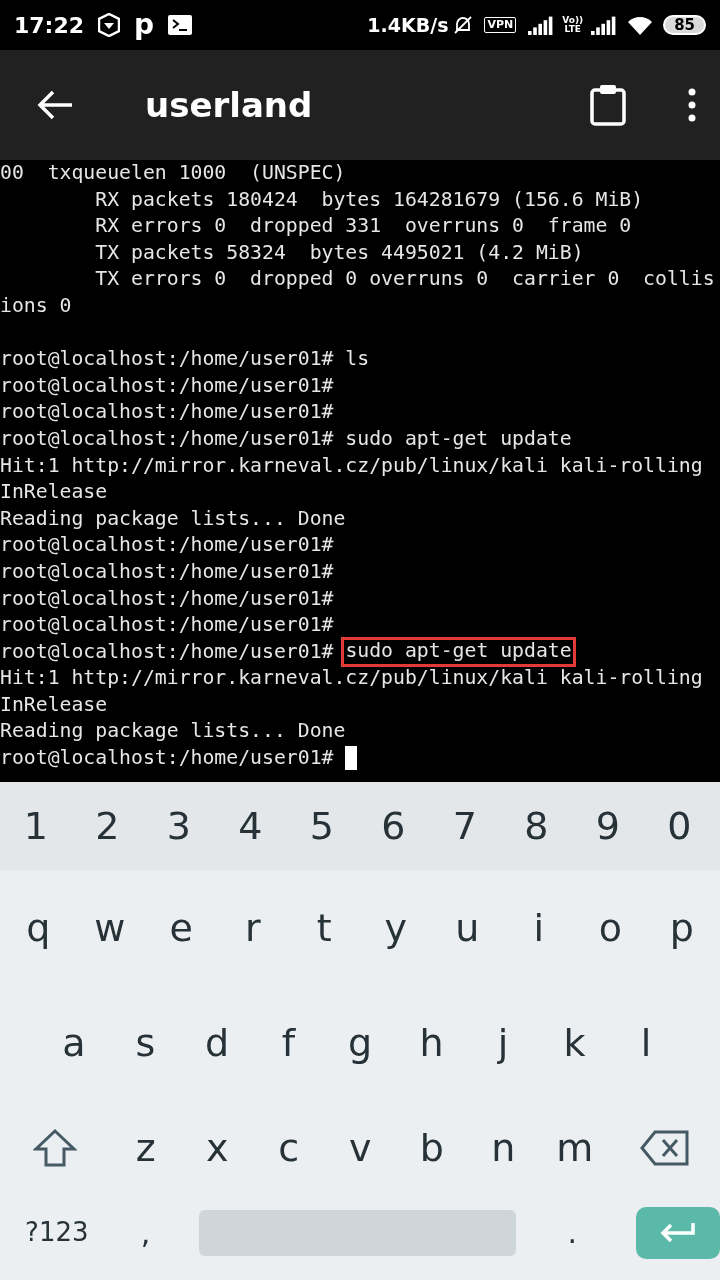  Describe the element at coordinates (144, 25) in the screenshot. I see `app-logo-letter: p` at that location.